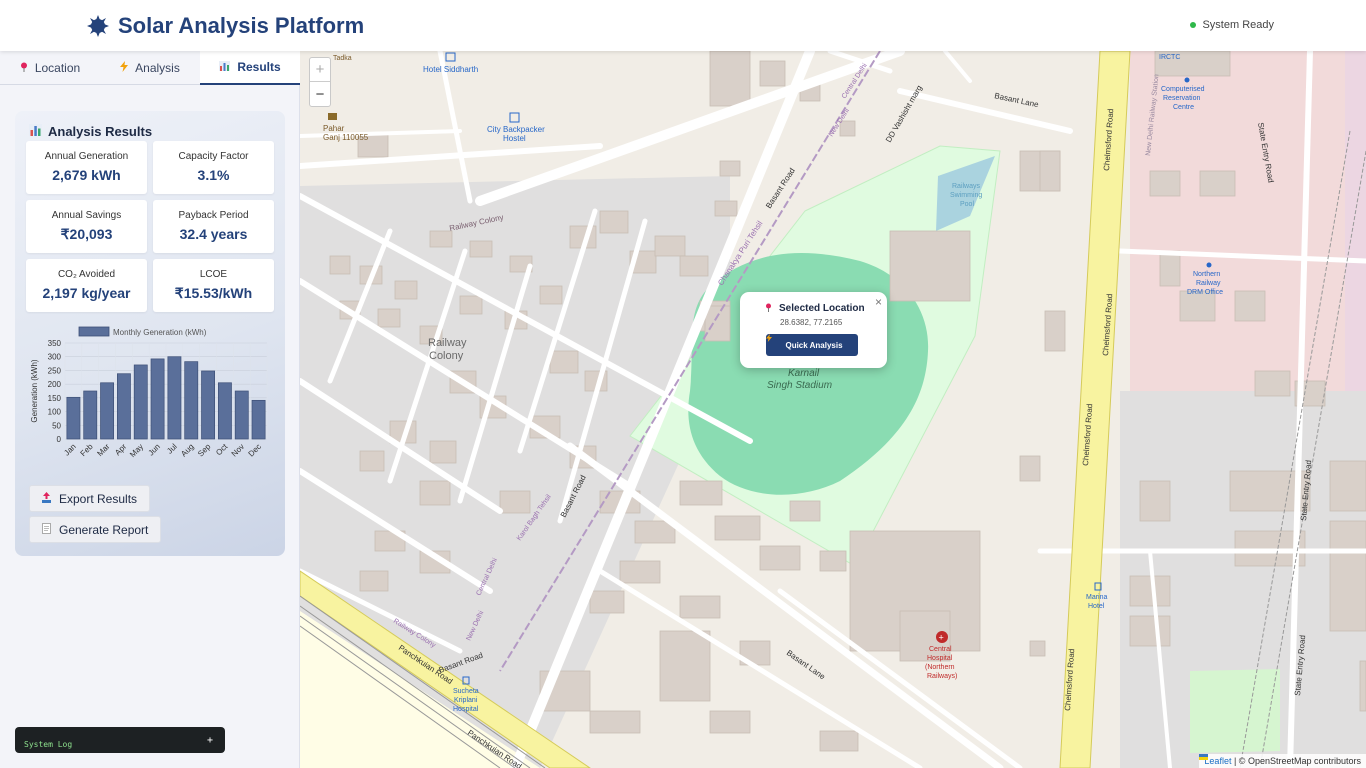 The width and height of the screenshot is (1366, 768). I want to click on legend-swatch, so click(94, 331).